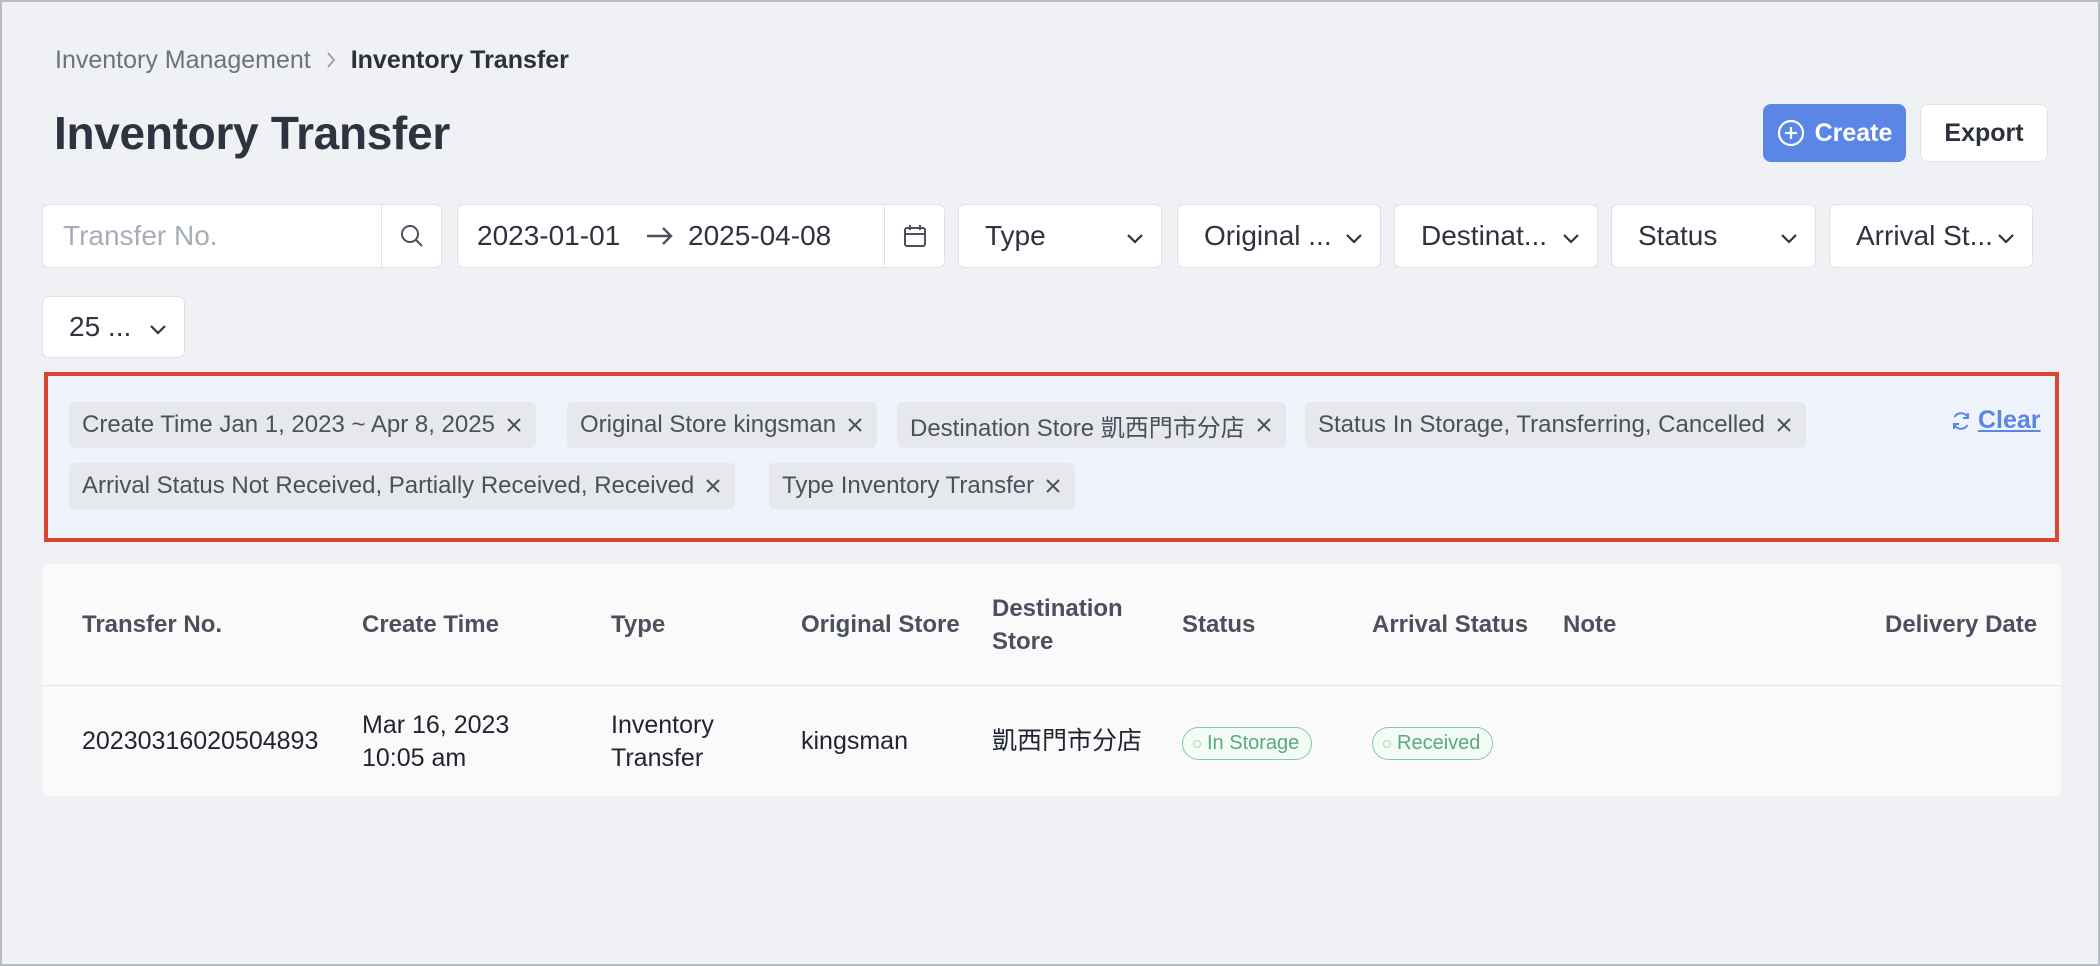 The image size is (2100, 966). I want to click on breadcrumb-current: Inventory Transfer, so click(459, 59).